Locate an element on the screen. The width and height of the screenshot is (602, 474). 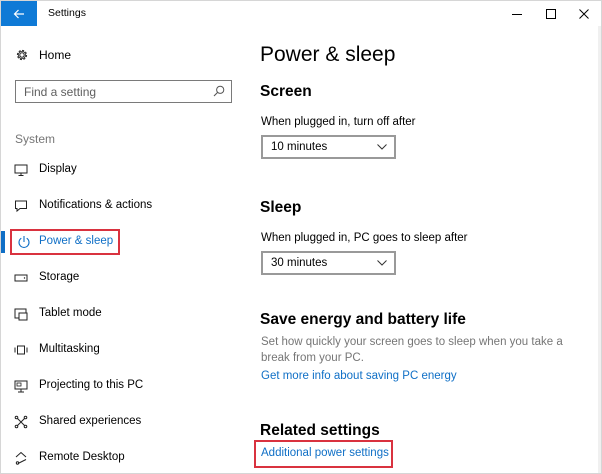
sidebar-item-storage: Storage is located at coordinates (118, 278).